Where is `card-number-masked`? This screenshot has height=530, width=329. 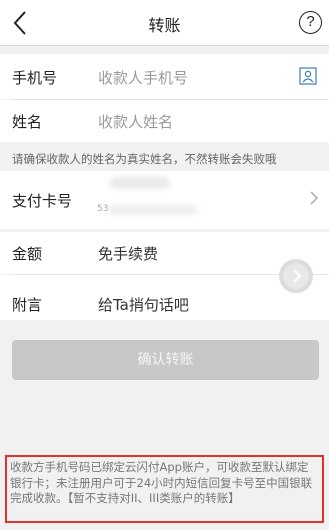
card-number-masked is located at coordinates (140, 183).